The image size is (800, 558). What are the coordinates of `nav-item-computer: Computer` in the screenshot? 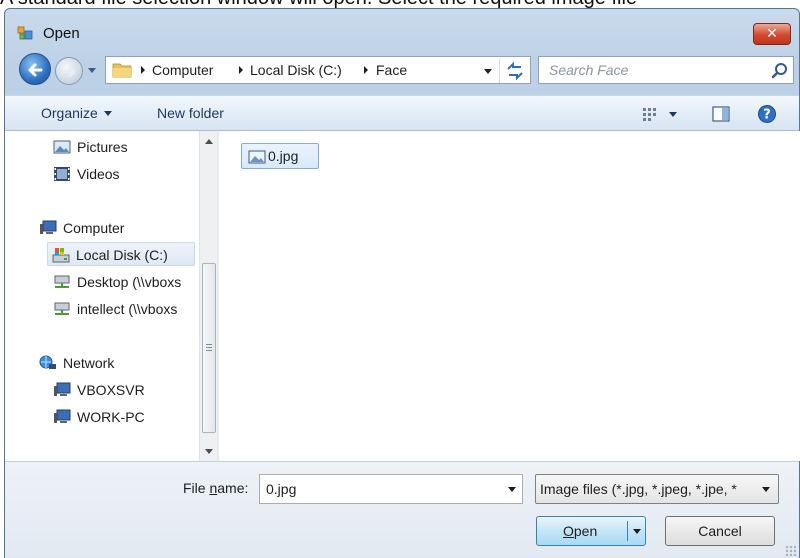 It's located at (81, 228).